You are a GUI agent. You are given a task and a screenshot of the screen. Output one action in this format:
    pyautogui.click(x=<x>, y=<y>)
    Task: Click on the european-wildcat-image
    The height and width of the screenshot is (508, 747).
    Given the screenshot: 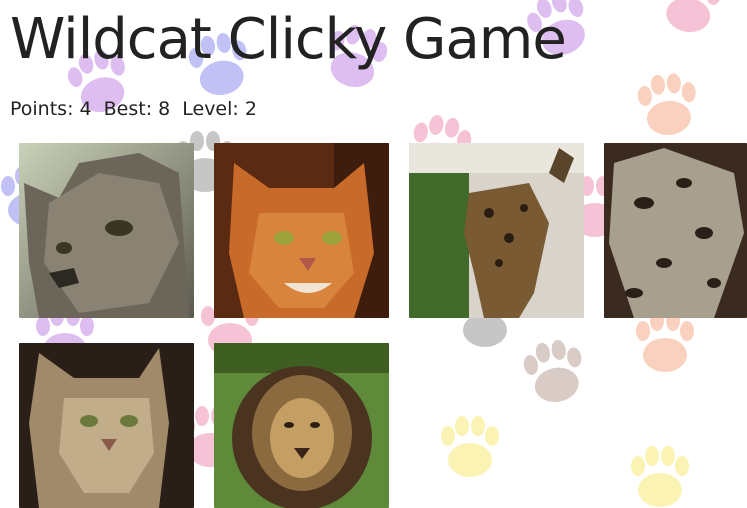 What is the action you would take?
    pyautogui.click(x=106, y=425)
    